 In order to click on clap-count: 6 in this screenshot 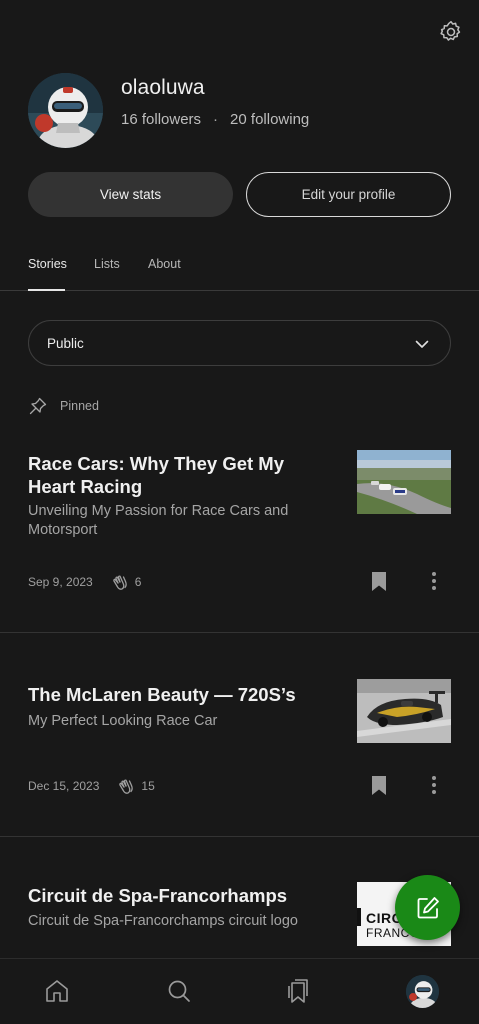, I will do `click(138, 582)`.